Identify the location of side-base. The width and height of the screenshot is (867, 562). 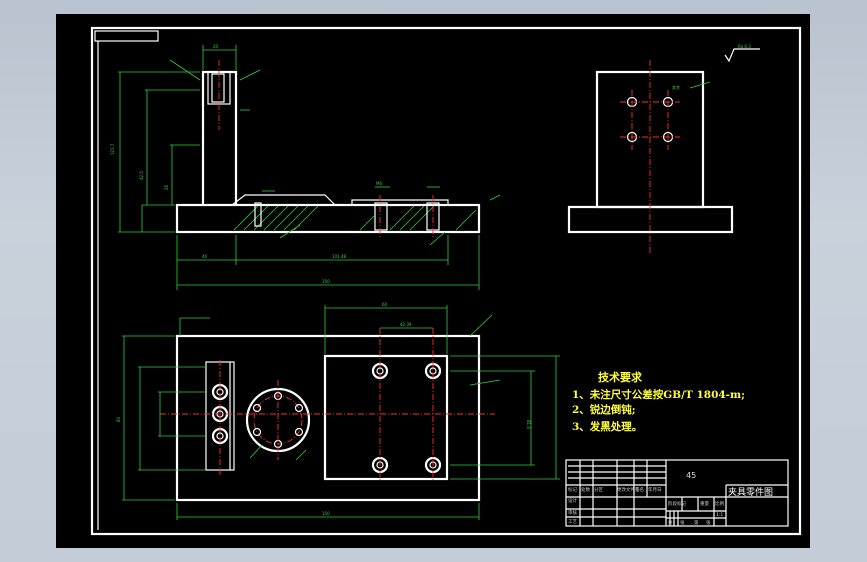
(650, 219).